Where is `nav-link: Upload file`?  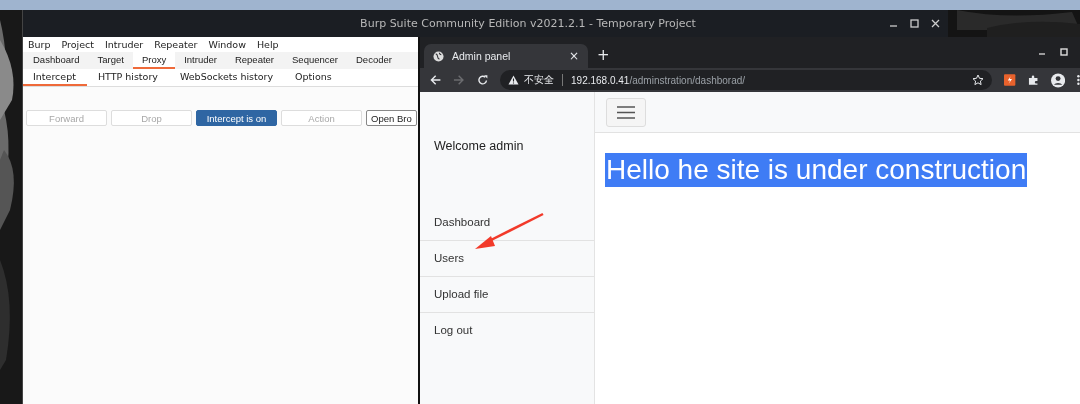 nav-link: Upload file is located at coordinates (507, 295).